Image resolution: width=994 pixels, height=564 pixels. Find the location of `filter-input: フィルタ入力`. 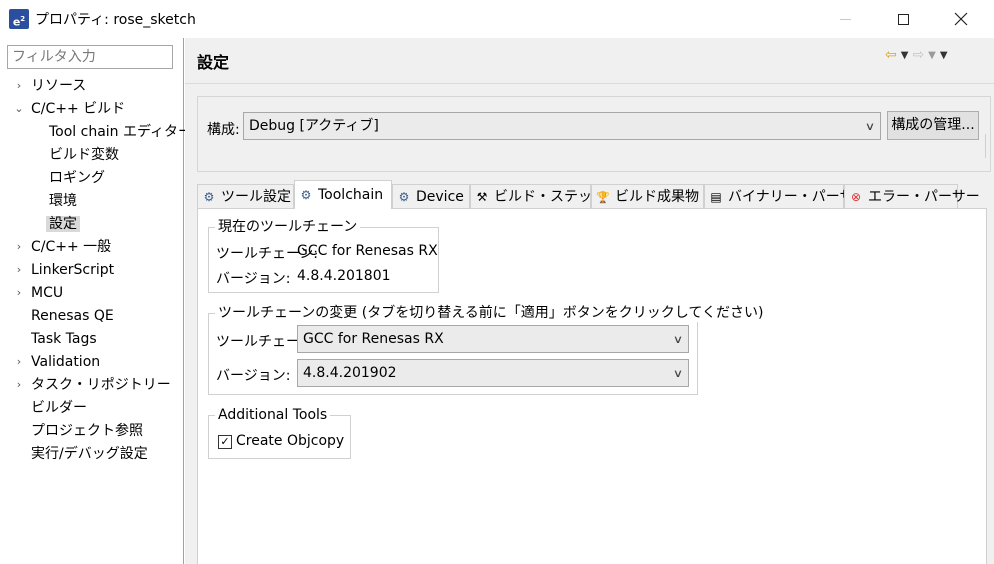

filter-input: フィルタ入力 is located at coordinates (90, 57).